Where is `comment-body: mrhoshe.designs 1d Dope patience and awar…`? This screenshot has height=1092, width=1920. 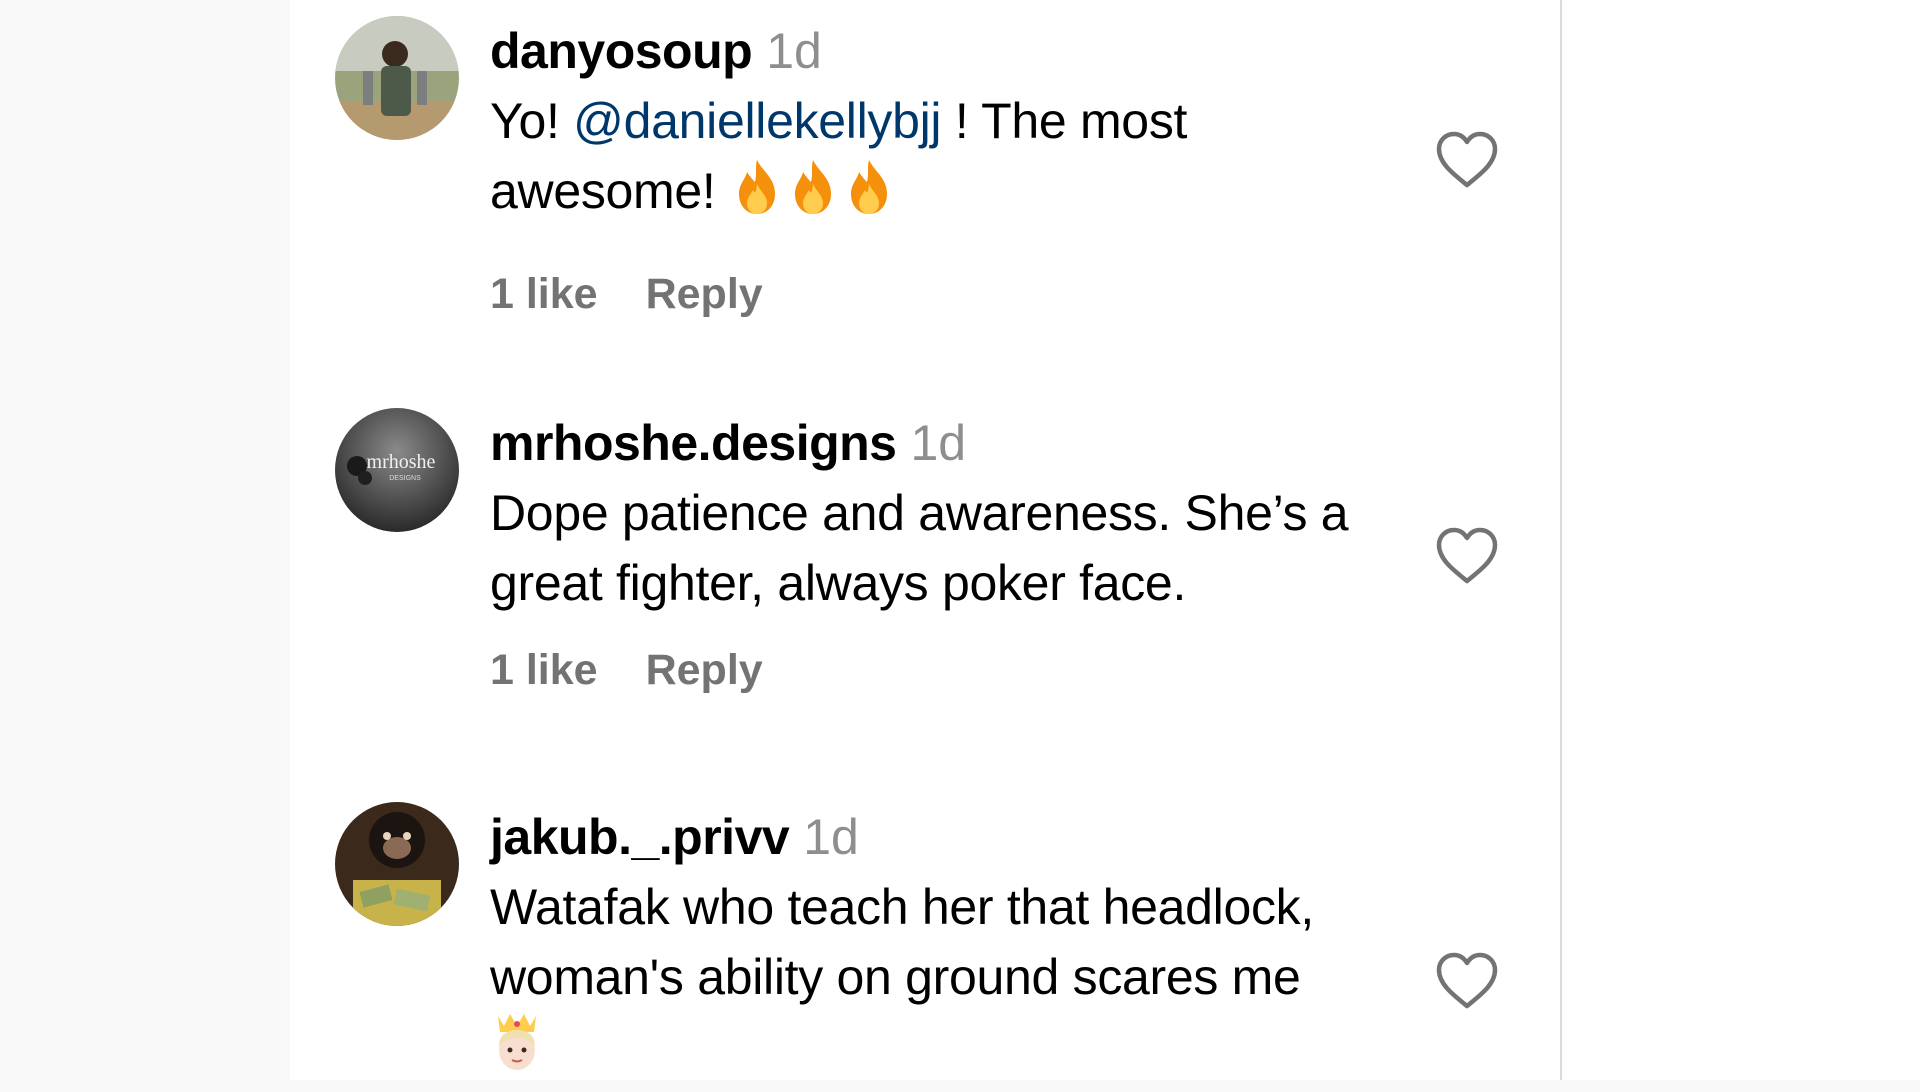
comment-body: mrhoshe.designs 1d Dope patience and awar… is located at coordinates (920, 551).